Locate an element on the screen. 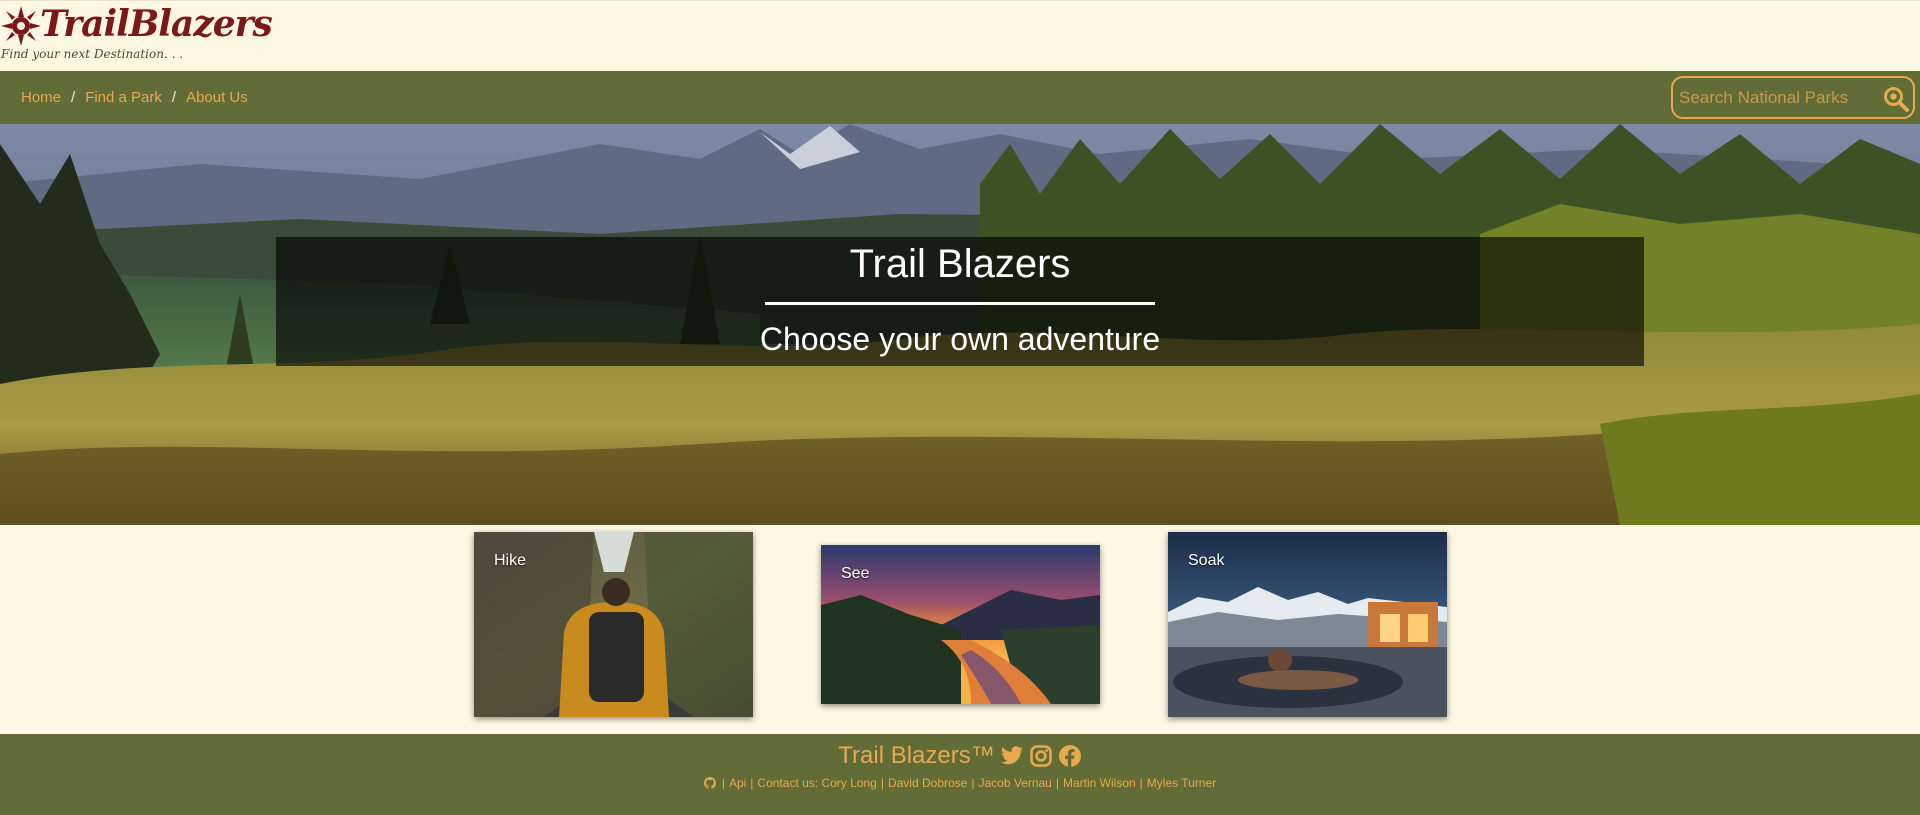 The width and height of the screenshot is (1920, 815). site-tagline: Find your next Destination. . . is located at coordinates (92, 54).